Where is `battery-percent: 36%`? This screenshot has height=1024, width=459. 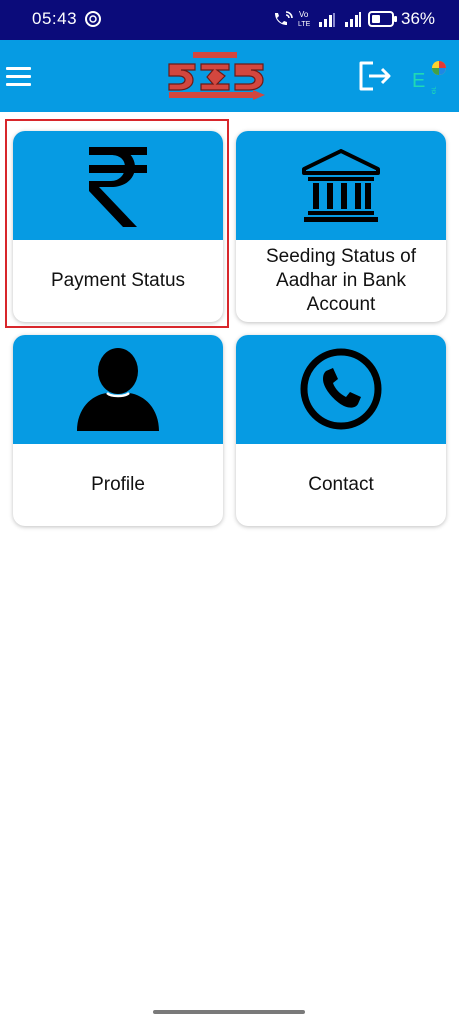 battery-percent: 36% is located at coordinates (418, 18).